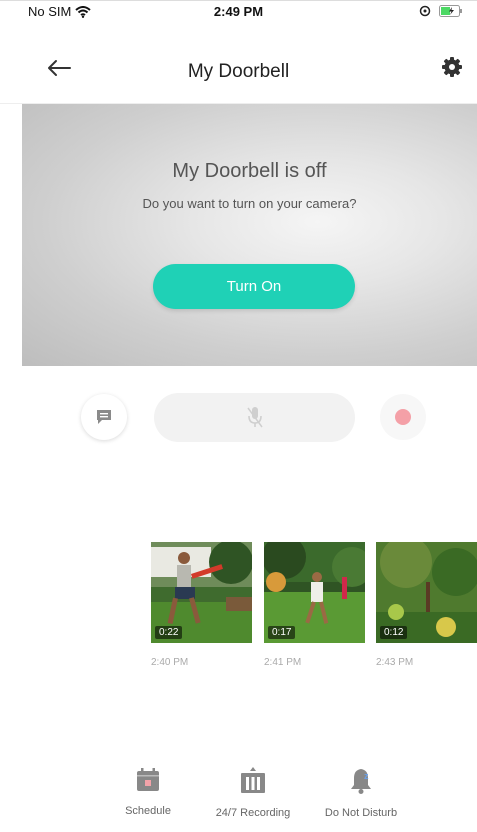 The height and width of the screenshot is (832, 477). I want to click on tab-do-not-disturb-label: Do Not Disturb, so click(361, 813).